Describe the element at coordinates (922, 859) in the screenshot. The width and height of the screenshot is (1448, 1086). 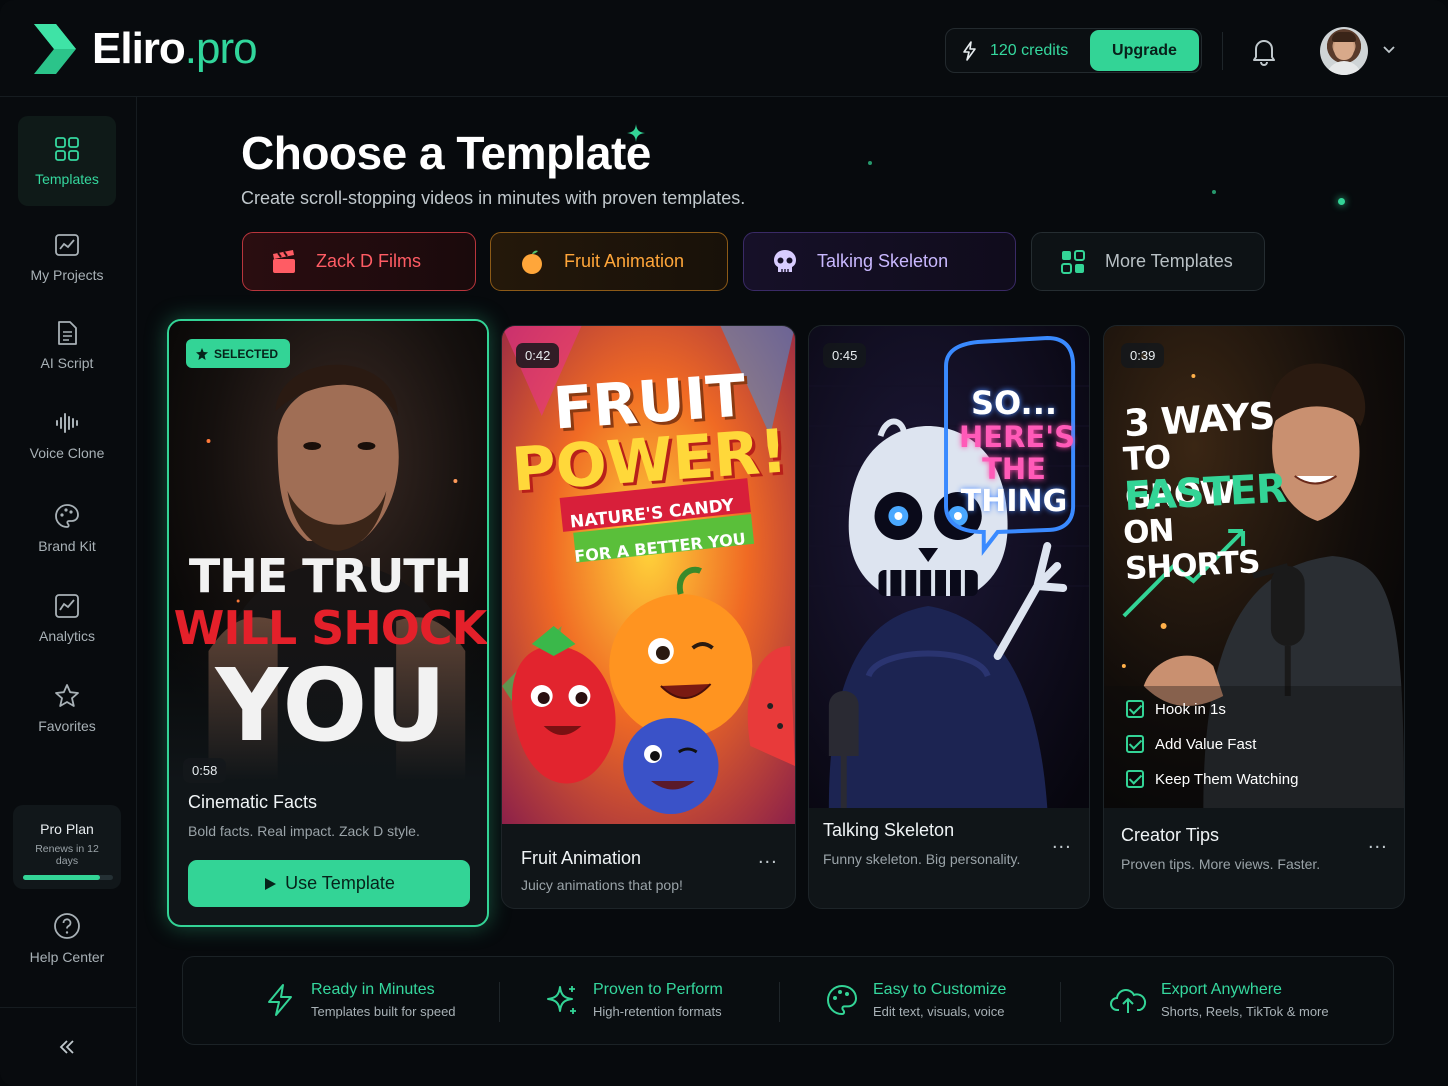
I see `card-description: Funny skeleton. Big personality.` at that location.